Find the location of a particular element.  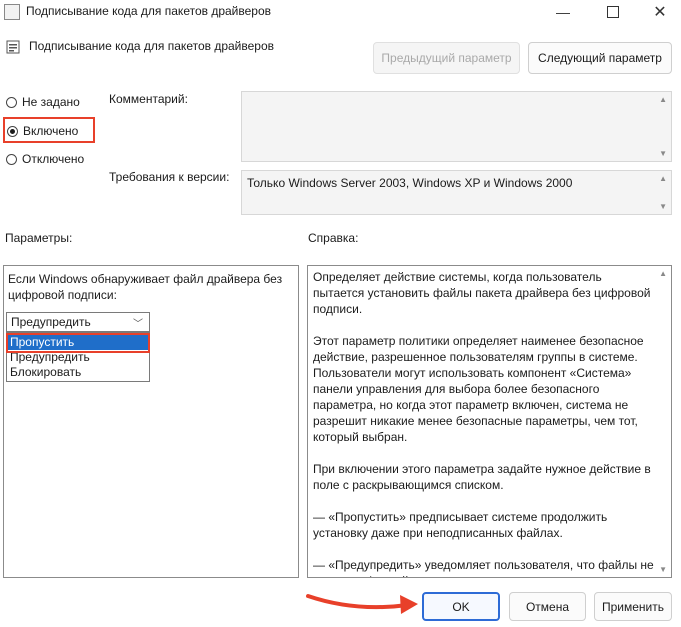

radio-not-configured: Не задано is located at coordinates (43, 102).